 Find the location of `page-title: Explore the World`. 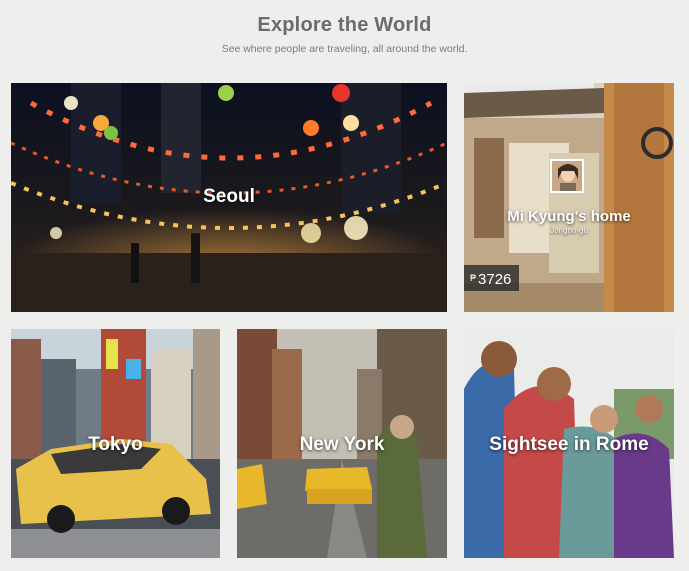

page-title: Explore the World is located at coordinates (344, 25).